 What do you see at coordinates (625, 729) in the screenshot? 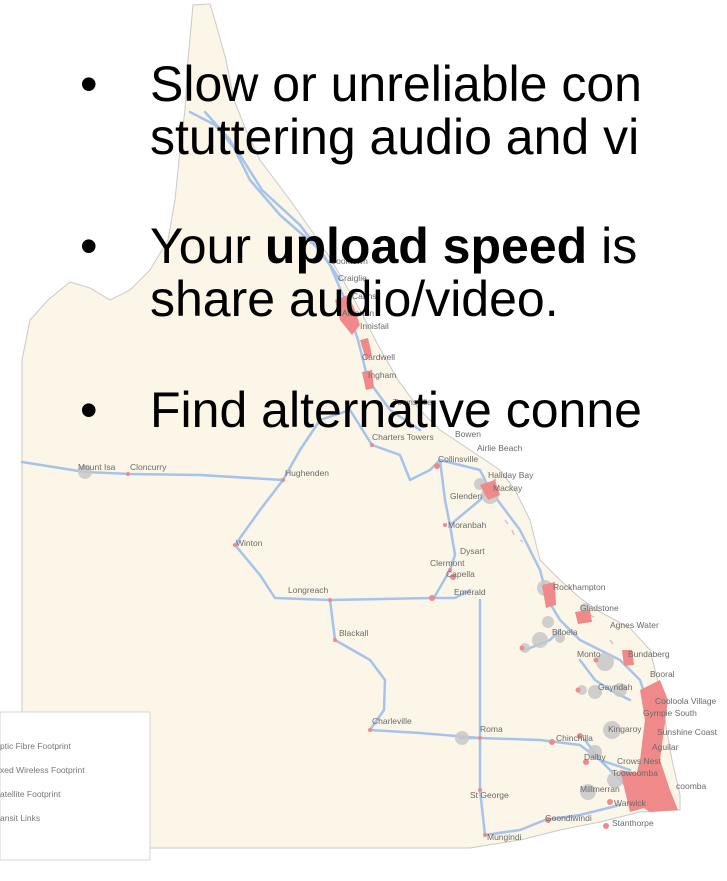
I see `town-label: Kingaroy` at bounding box center [625, 729].